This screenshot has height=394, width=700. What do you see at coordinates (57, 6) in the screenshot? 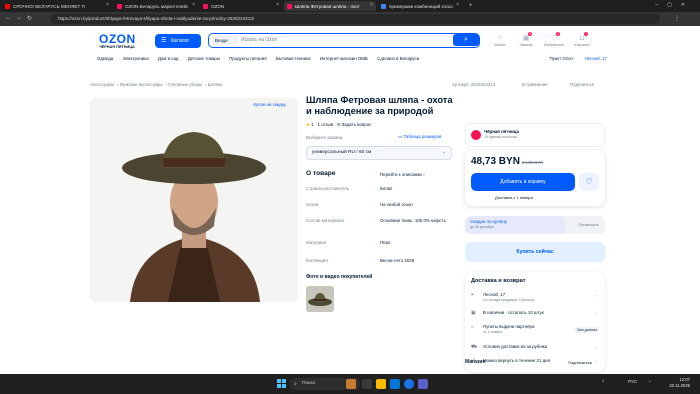
I see `browser-tab: СРОЧНО! БЕЛАРУСЬ МЕНЯЕТ П ×` at bounding box center [57, 6].